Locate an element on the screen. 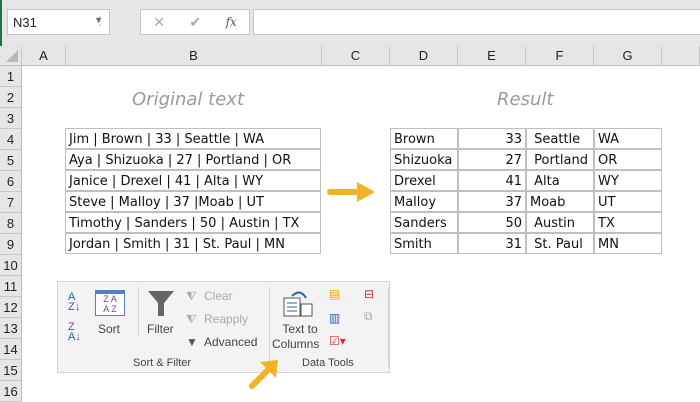 The width and height of the screenshot is (700, 402). city-cell: St. Paul is located at coordinates (560, 243).